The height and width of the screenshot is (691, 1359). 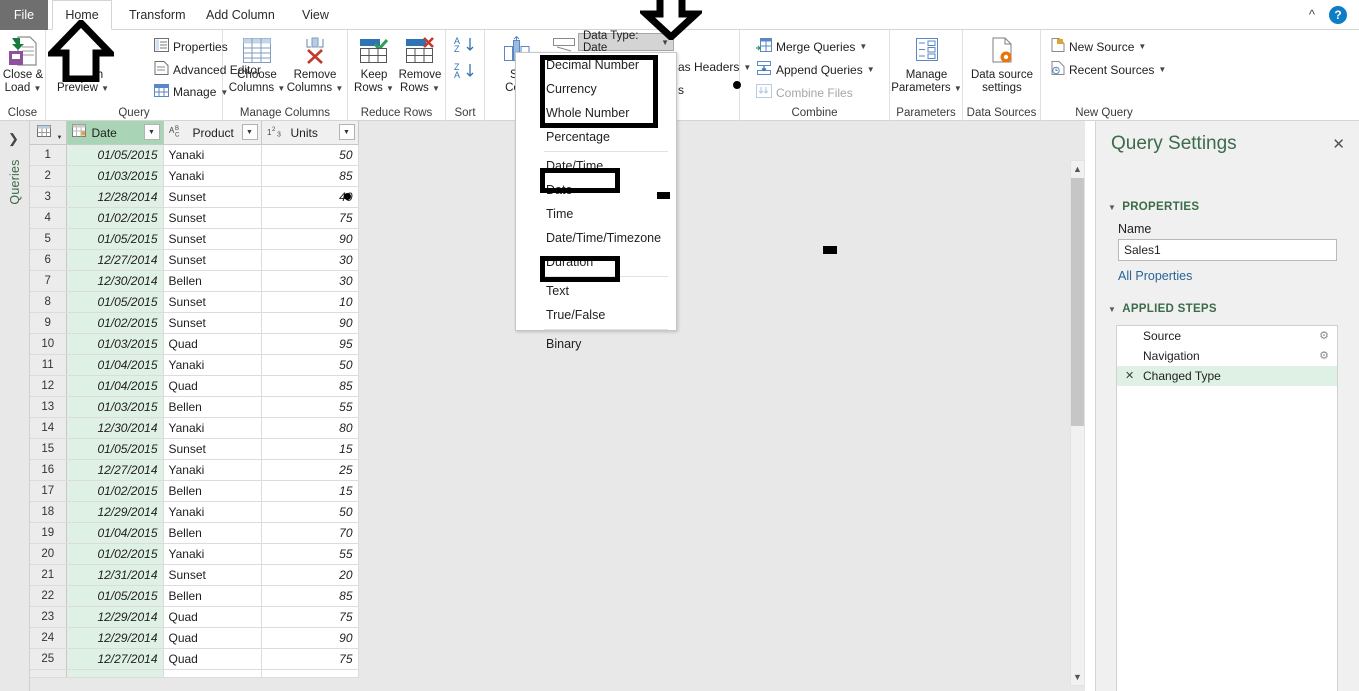 What do you see at coordinates (315, 15) in the screenshot?
I see `tab-view: View` at bounding box center [315, 15].